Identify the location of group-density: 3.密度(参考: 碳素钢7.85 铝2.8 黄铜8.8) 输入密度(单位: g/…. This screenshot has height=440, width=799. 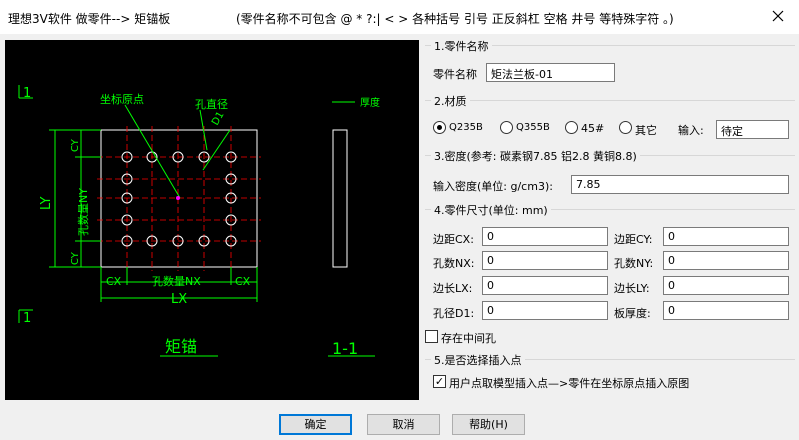
(610, 171).